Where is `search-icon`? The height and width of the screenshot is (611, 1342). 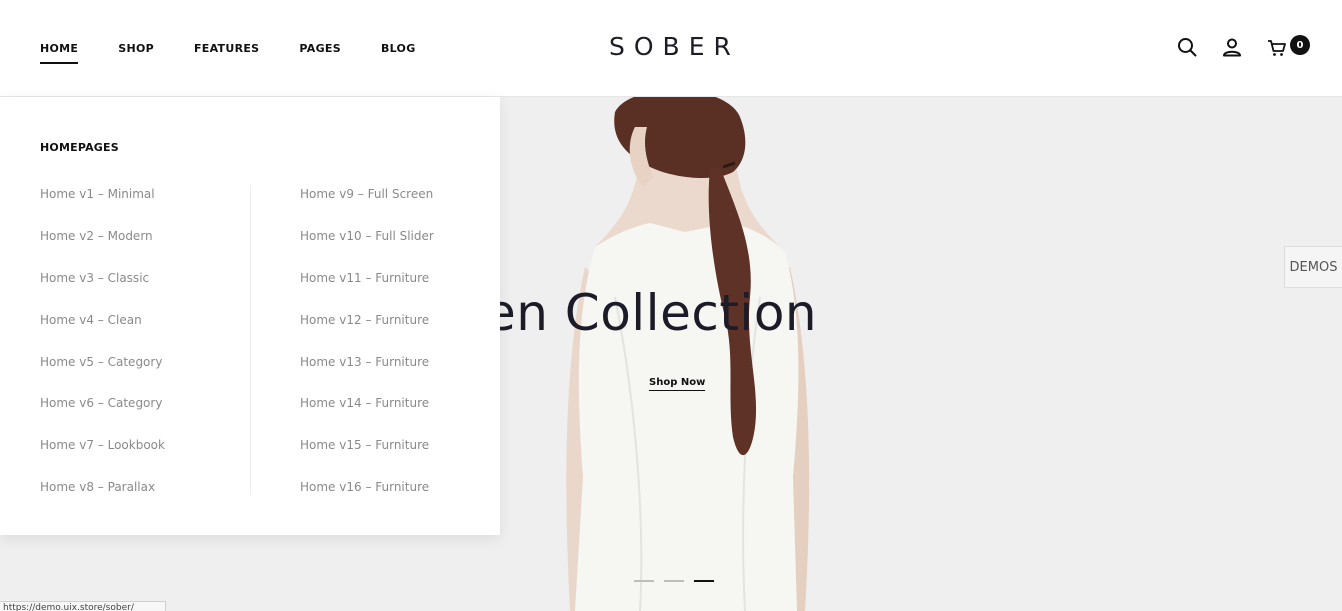 search-icon is located at coordinates (1187, 47).